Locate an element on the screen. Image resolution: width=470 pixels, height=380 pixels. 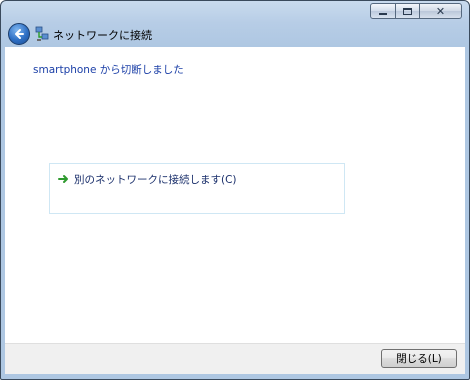
network-connect-icon is located at coordinates (42, 33).